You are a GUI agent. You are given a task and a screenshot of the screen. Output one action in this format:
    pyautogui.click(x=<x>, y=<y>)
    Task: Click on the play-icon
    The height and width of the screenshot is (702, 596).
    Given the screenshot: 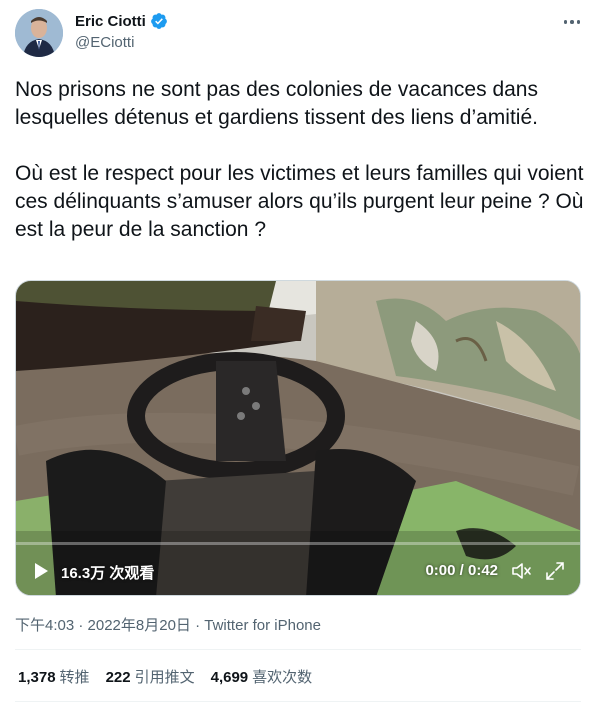 What is the action you would take?
    pyautogui.click(x=41, y=571)
    